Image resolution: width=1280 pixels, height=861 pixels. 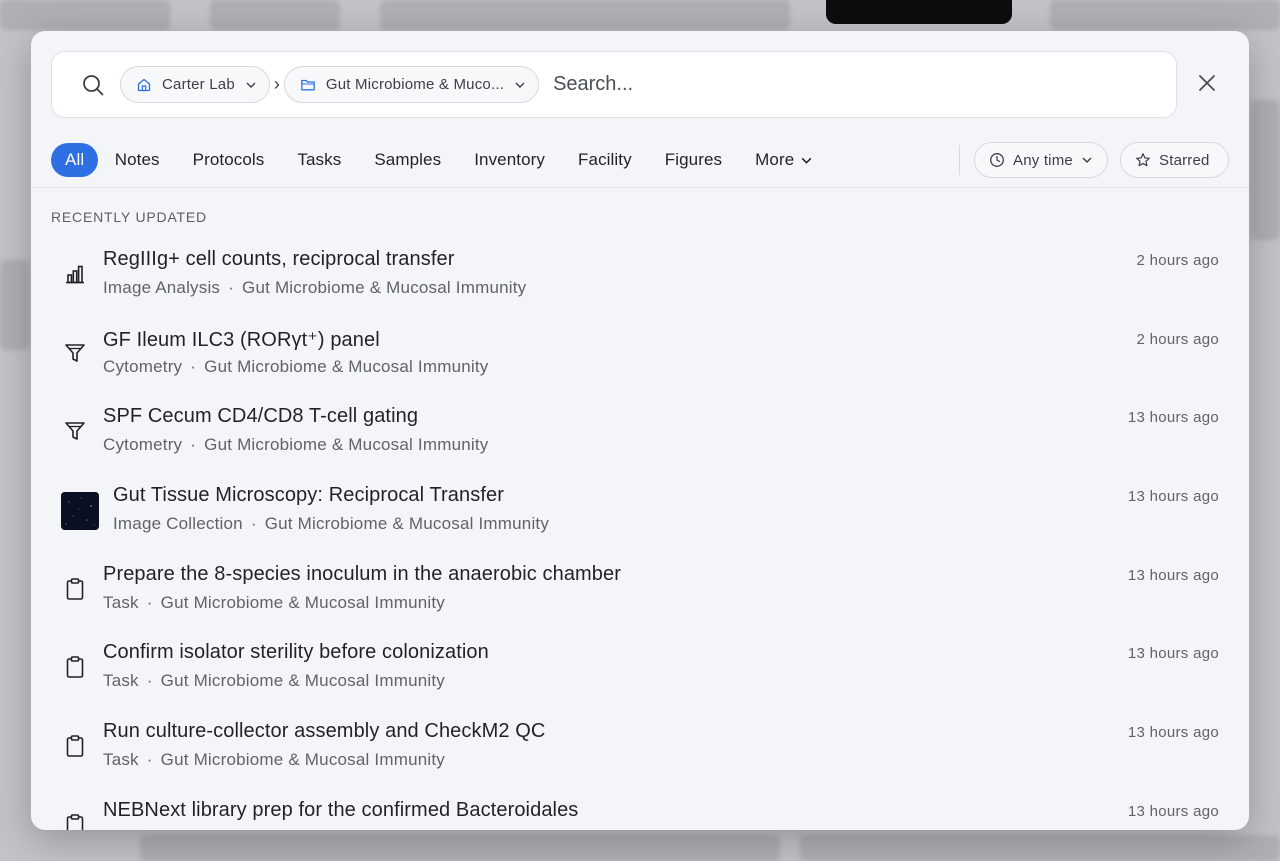 I want to click on tab-samples: Samples, so click(x=408, y=160).